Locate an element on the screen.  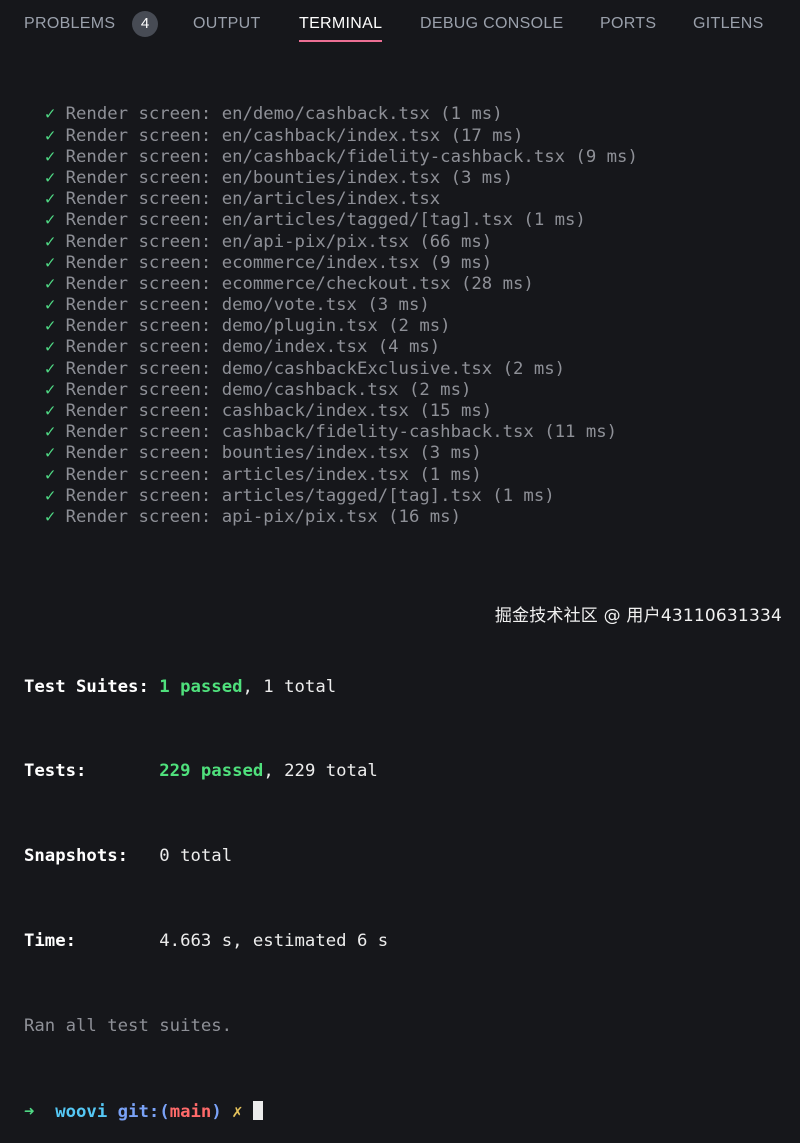
tab-output: OUTPUT is located at coordinates (227, 24).